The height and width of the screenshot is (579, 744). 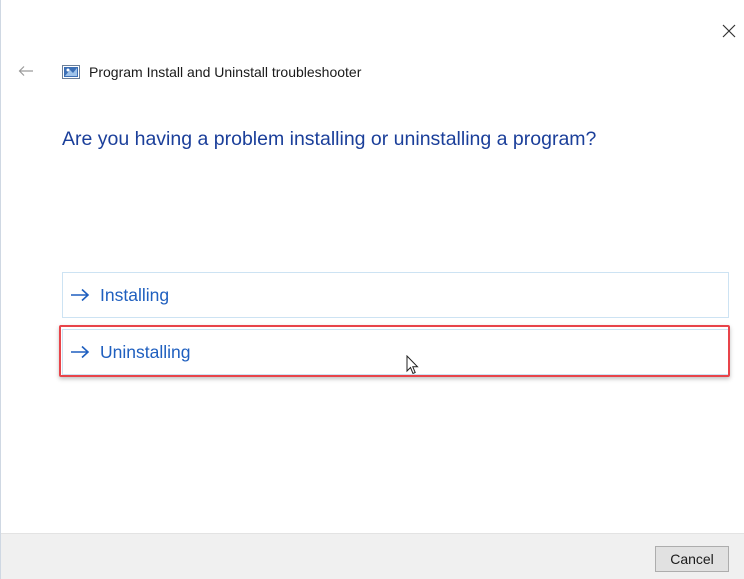 I want to click on back-button, so click(x=26, y=71).